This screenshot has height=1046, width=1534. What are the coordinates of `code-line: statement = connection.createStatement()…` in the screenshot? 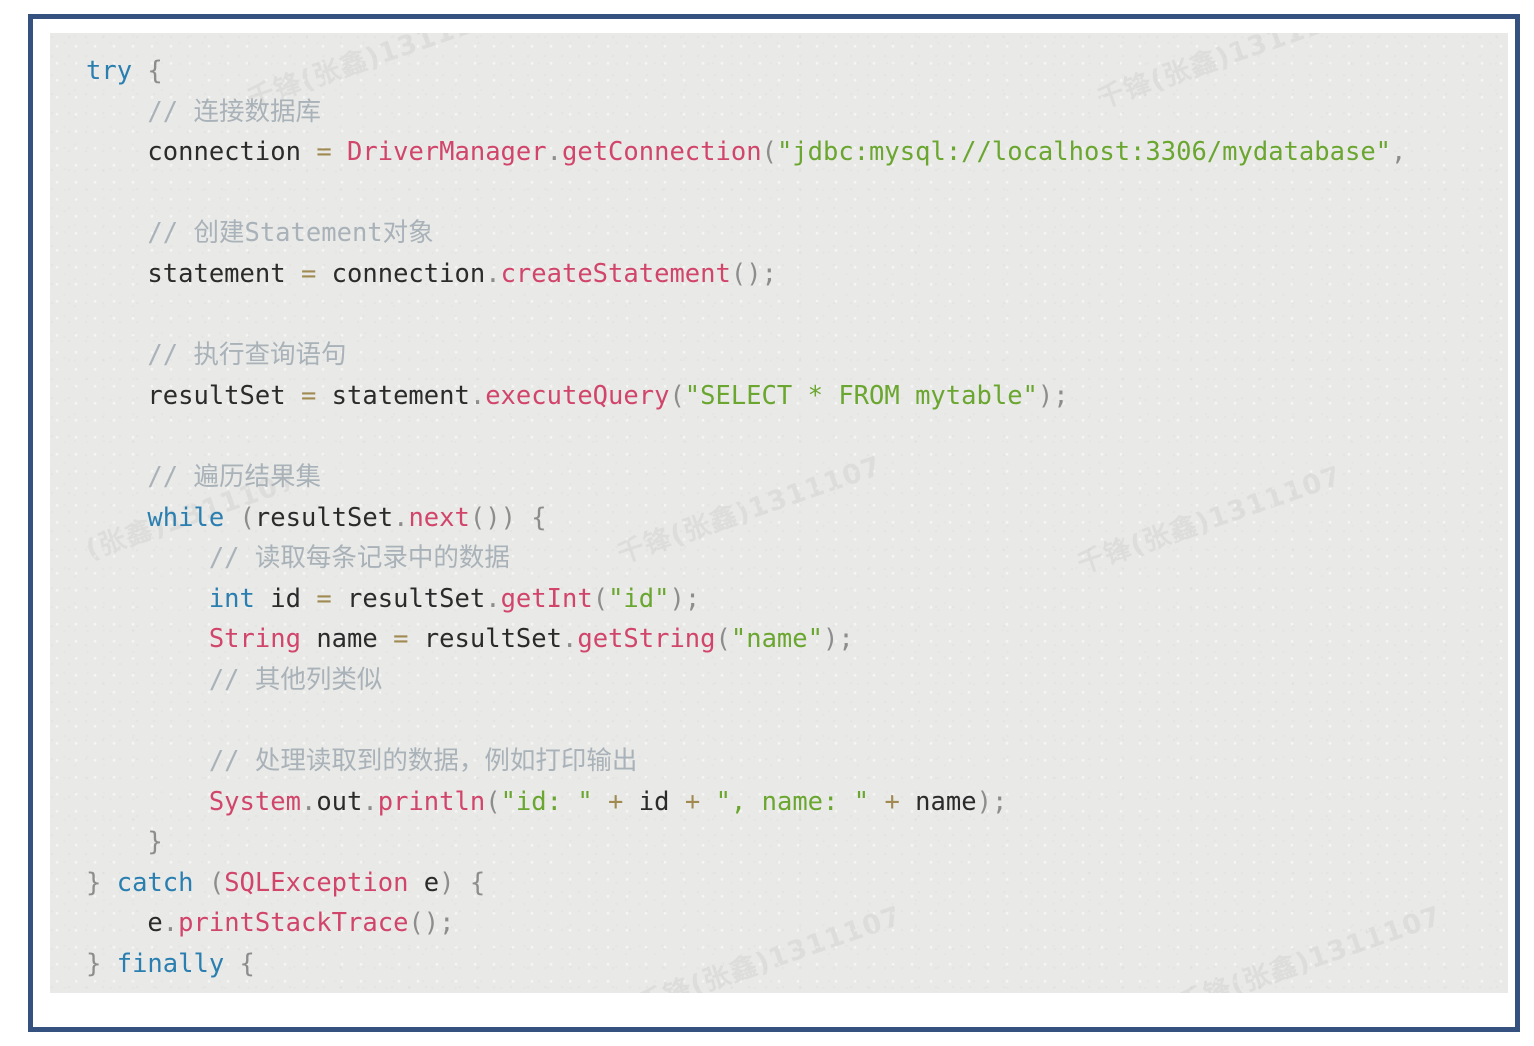 It's located at (728, 274).